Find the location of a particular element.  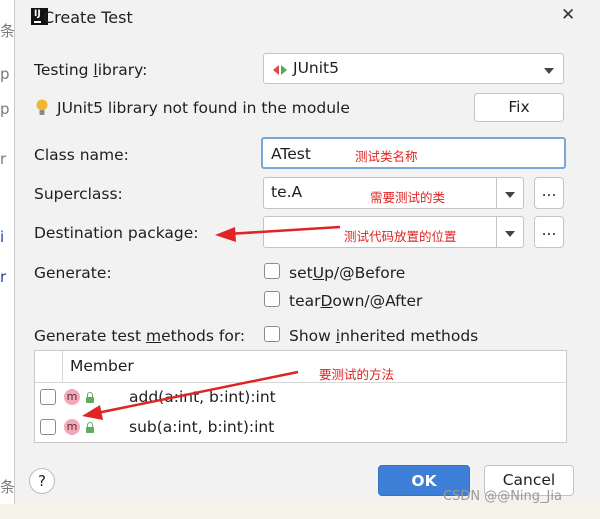

table-row: m sub(a:int, b:int):int is located at coordinates (300, 427).